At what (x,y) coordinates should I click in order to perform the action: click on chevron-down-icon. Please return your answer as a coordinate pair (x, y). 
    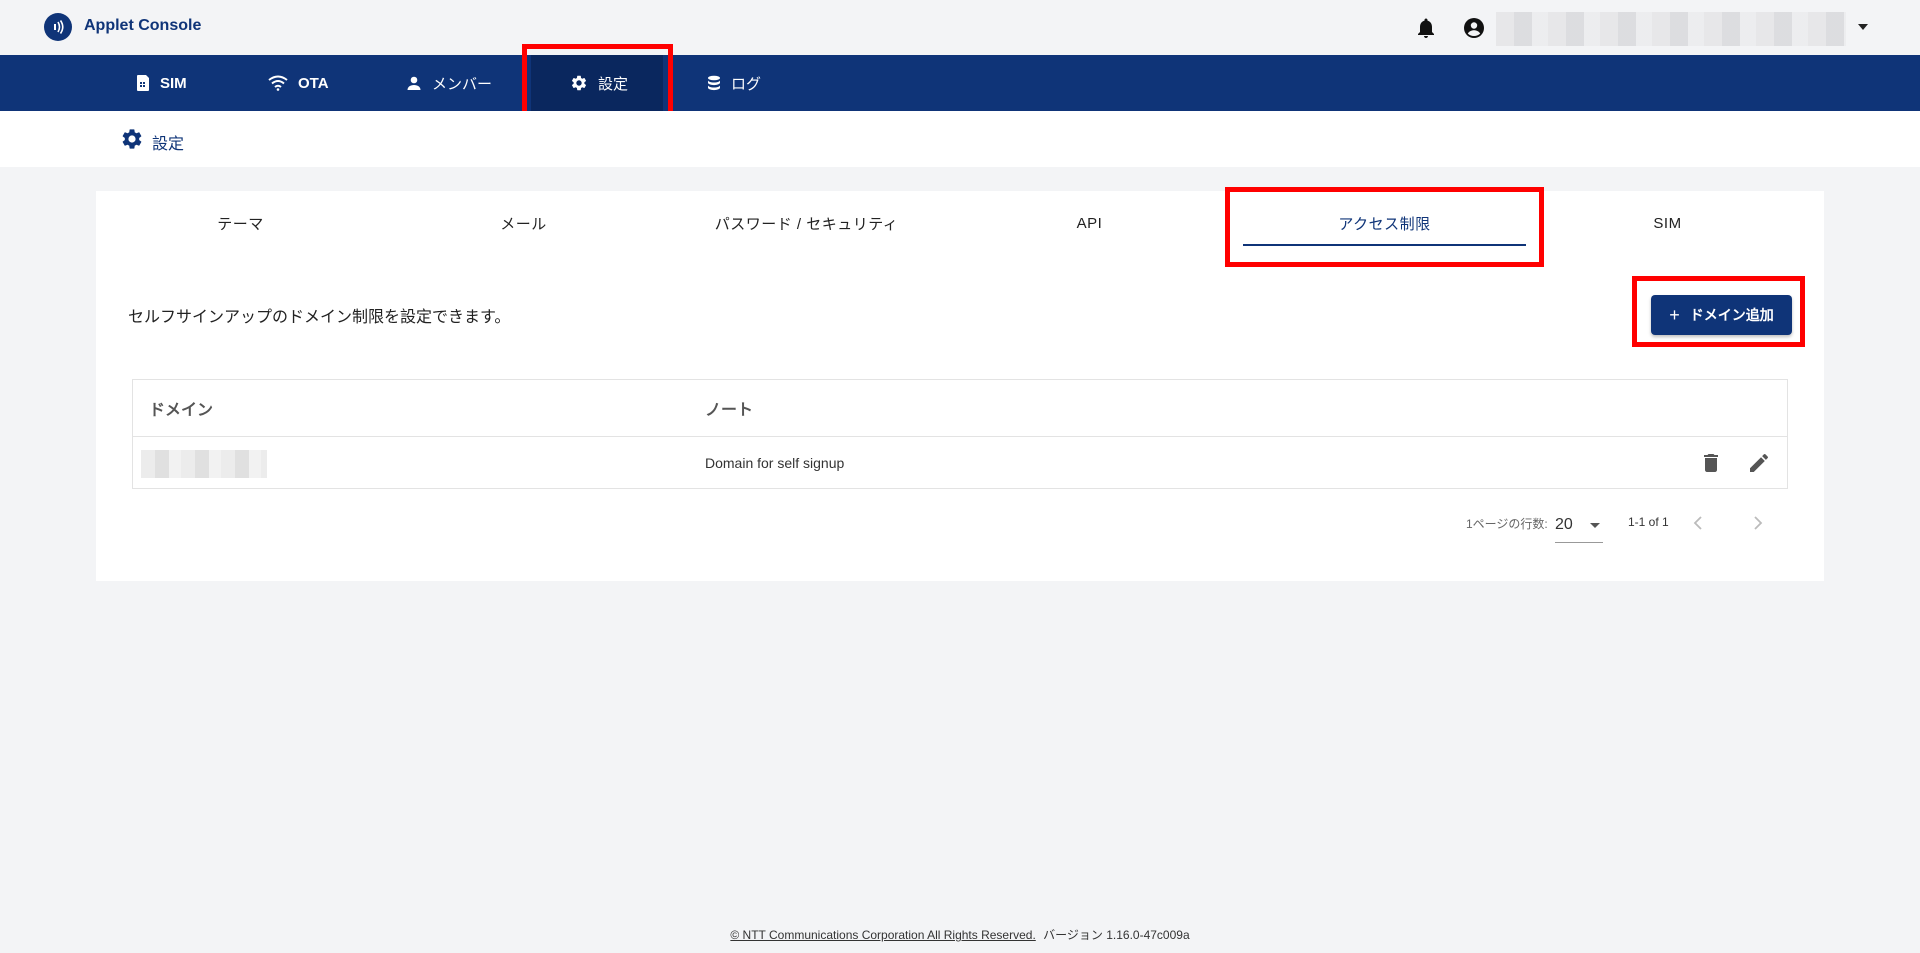
    Looking at the image, I should click on (1595, 525).